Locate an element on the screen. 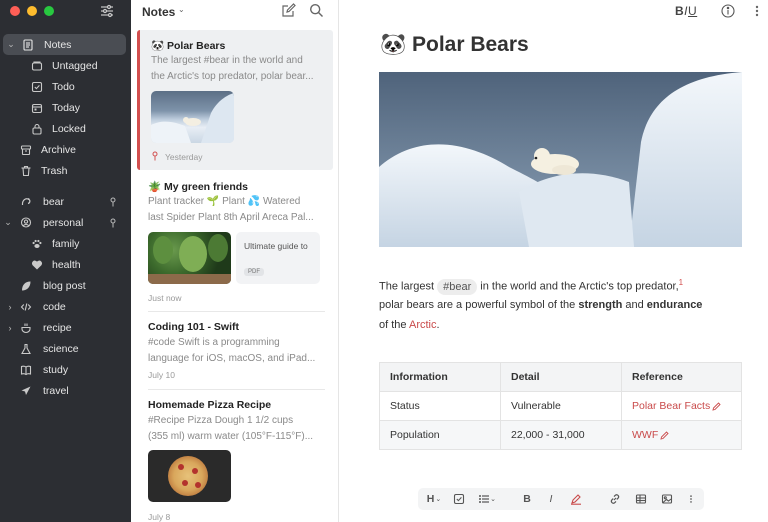 This screenshot has width=768, height=522. sidebar-item-locked: Locked is located at coordinates (65, 128).